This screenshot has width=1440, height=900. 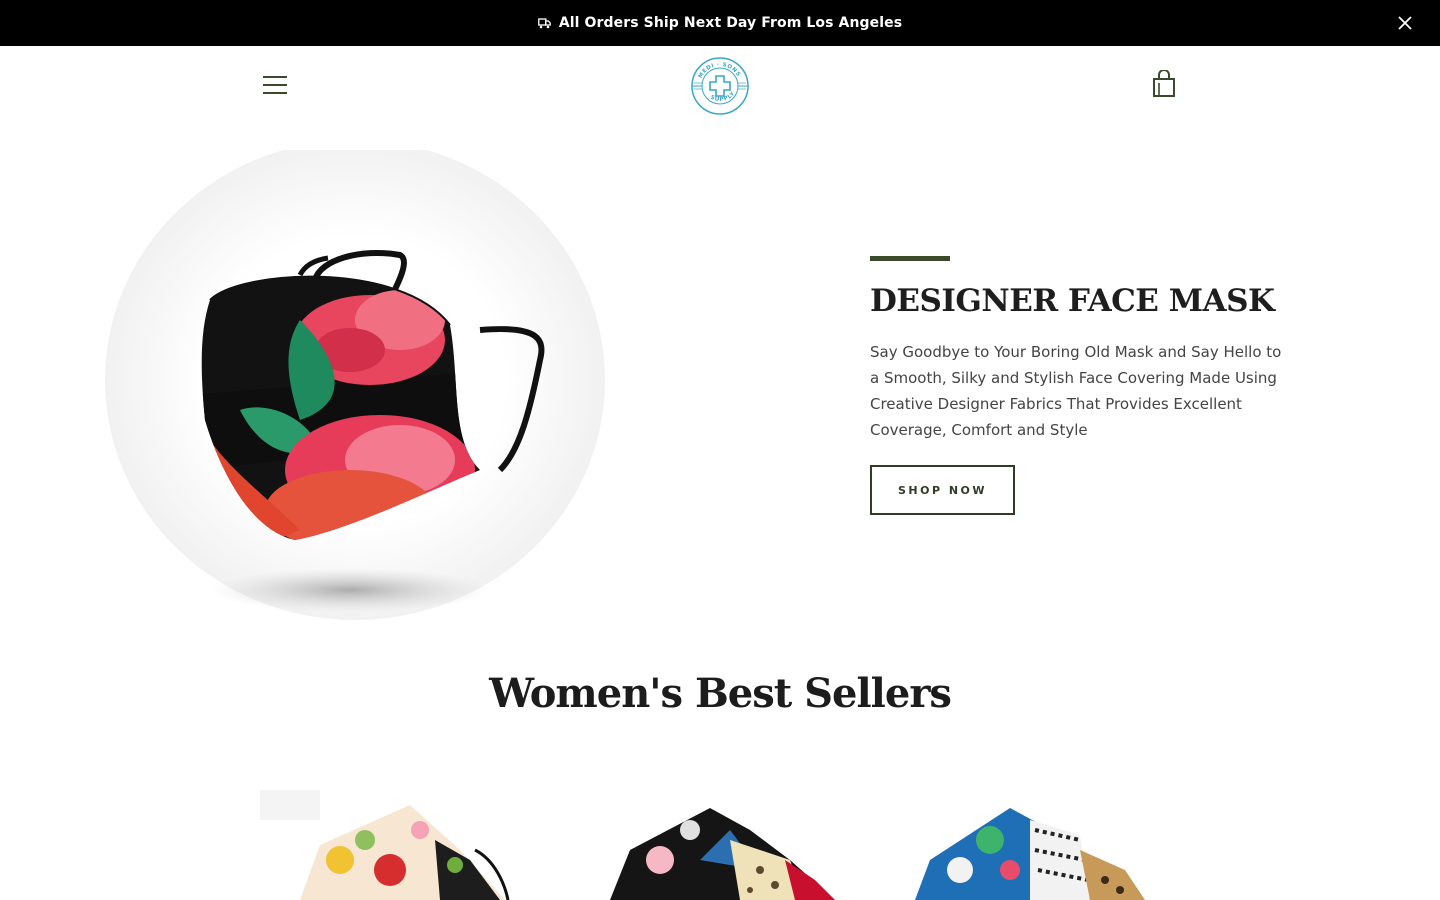 I want to click on shopping-bag-icon, so click(x=1164, y=84).